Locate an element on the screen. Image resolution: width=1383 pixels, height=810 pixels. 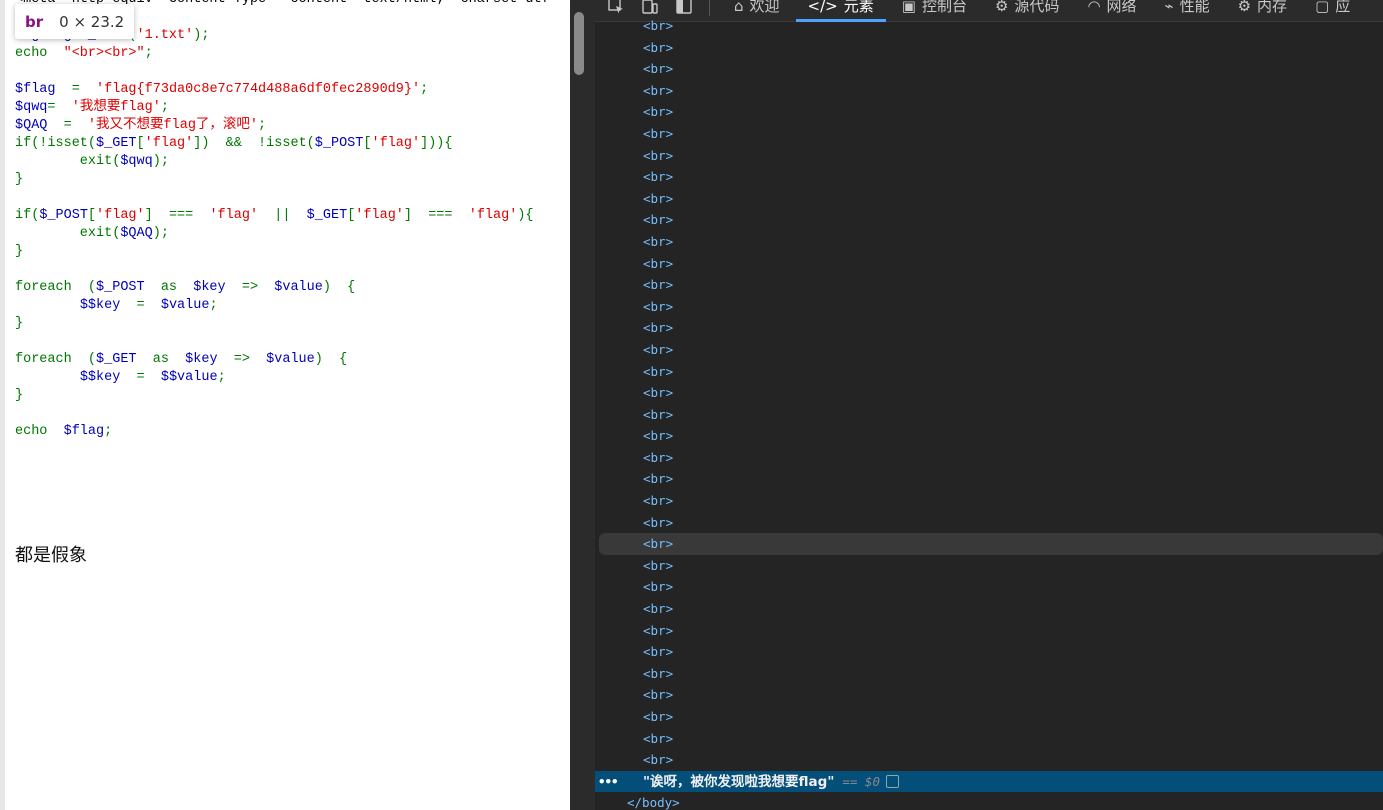
tab-label: 元素 is located at coordinates (858, 7).